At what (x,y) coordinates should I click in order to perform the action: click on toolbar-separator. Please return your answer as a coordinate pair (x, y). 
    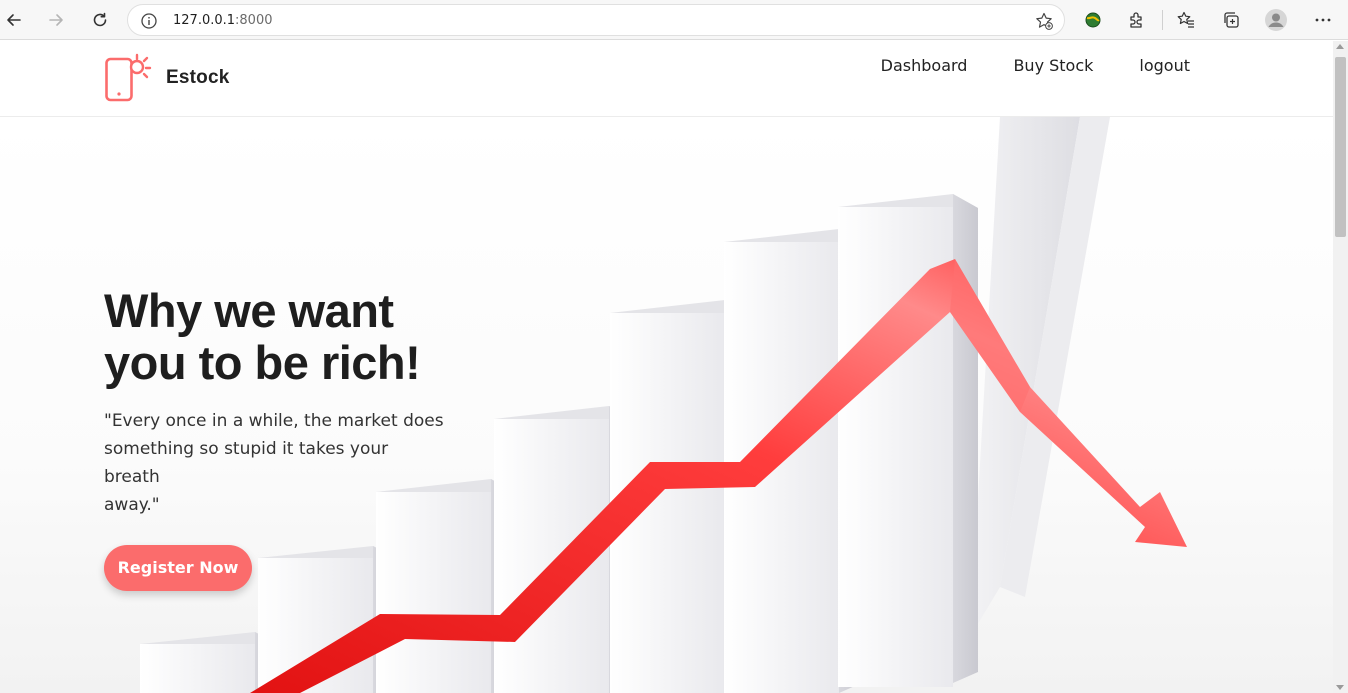
    Looking at the image, I should click on (1162, 20).